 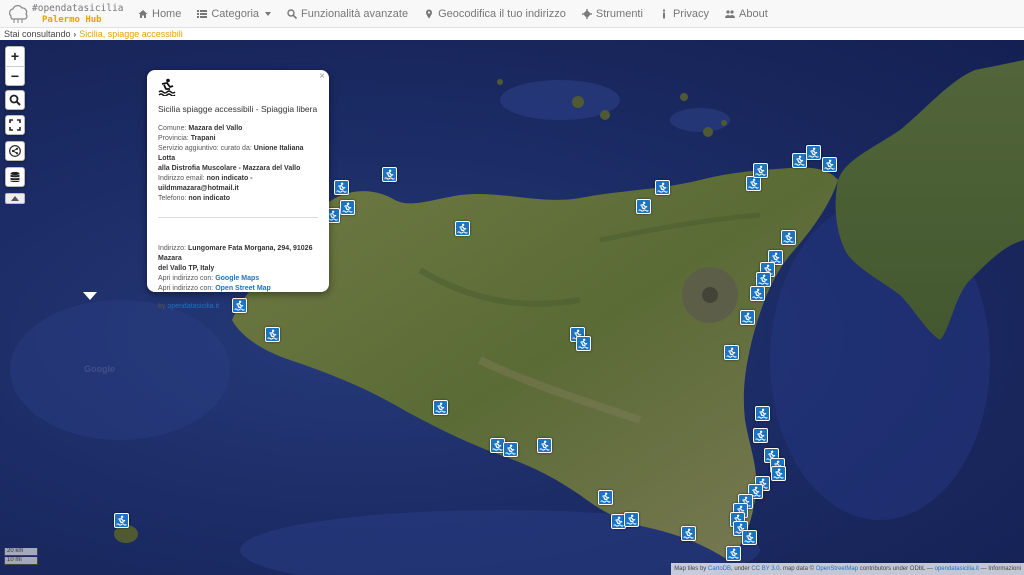 What do you see at coordinates (72, 20) in the screenshot?
I see `brand-subtitle: Palermo Hub` at bounding box center [72, 20].